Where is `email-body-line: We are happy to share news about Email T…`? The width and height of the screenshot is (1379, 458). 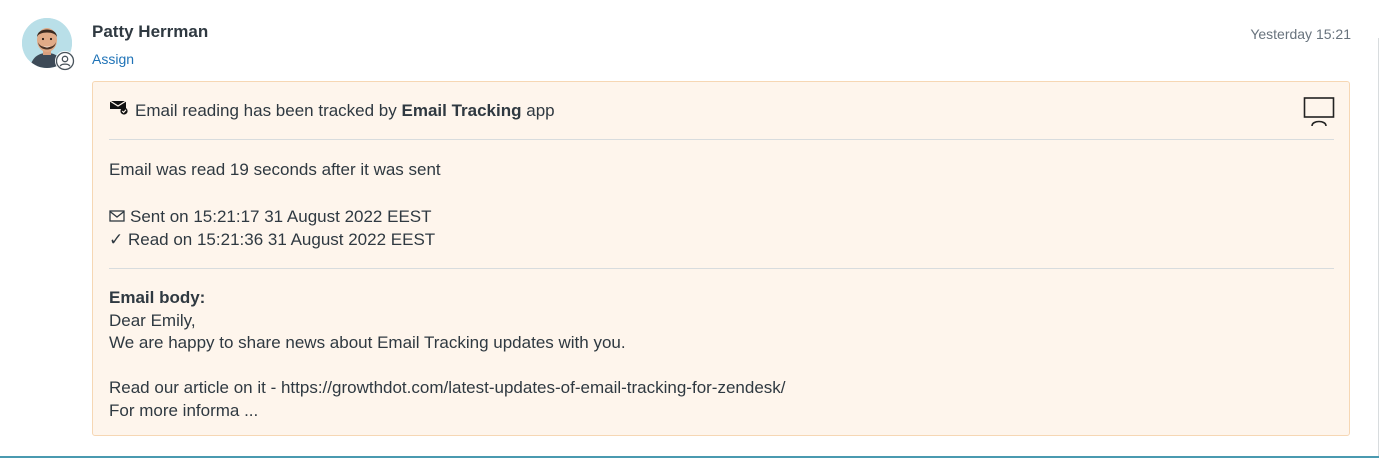 email-body-line: We are happy to share news about Email T… is located at coordinates (367, 342).